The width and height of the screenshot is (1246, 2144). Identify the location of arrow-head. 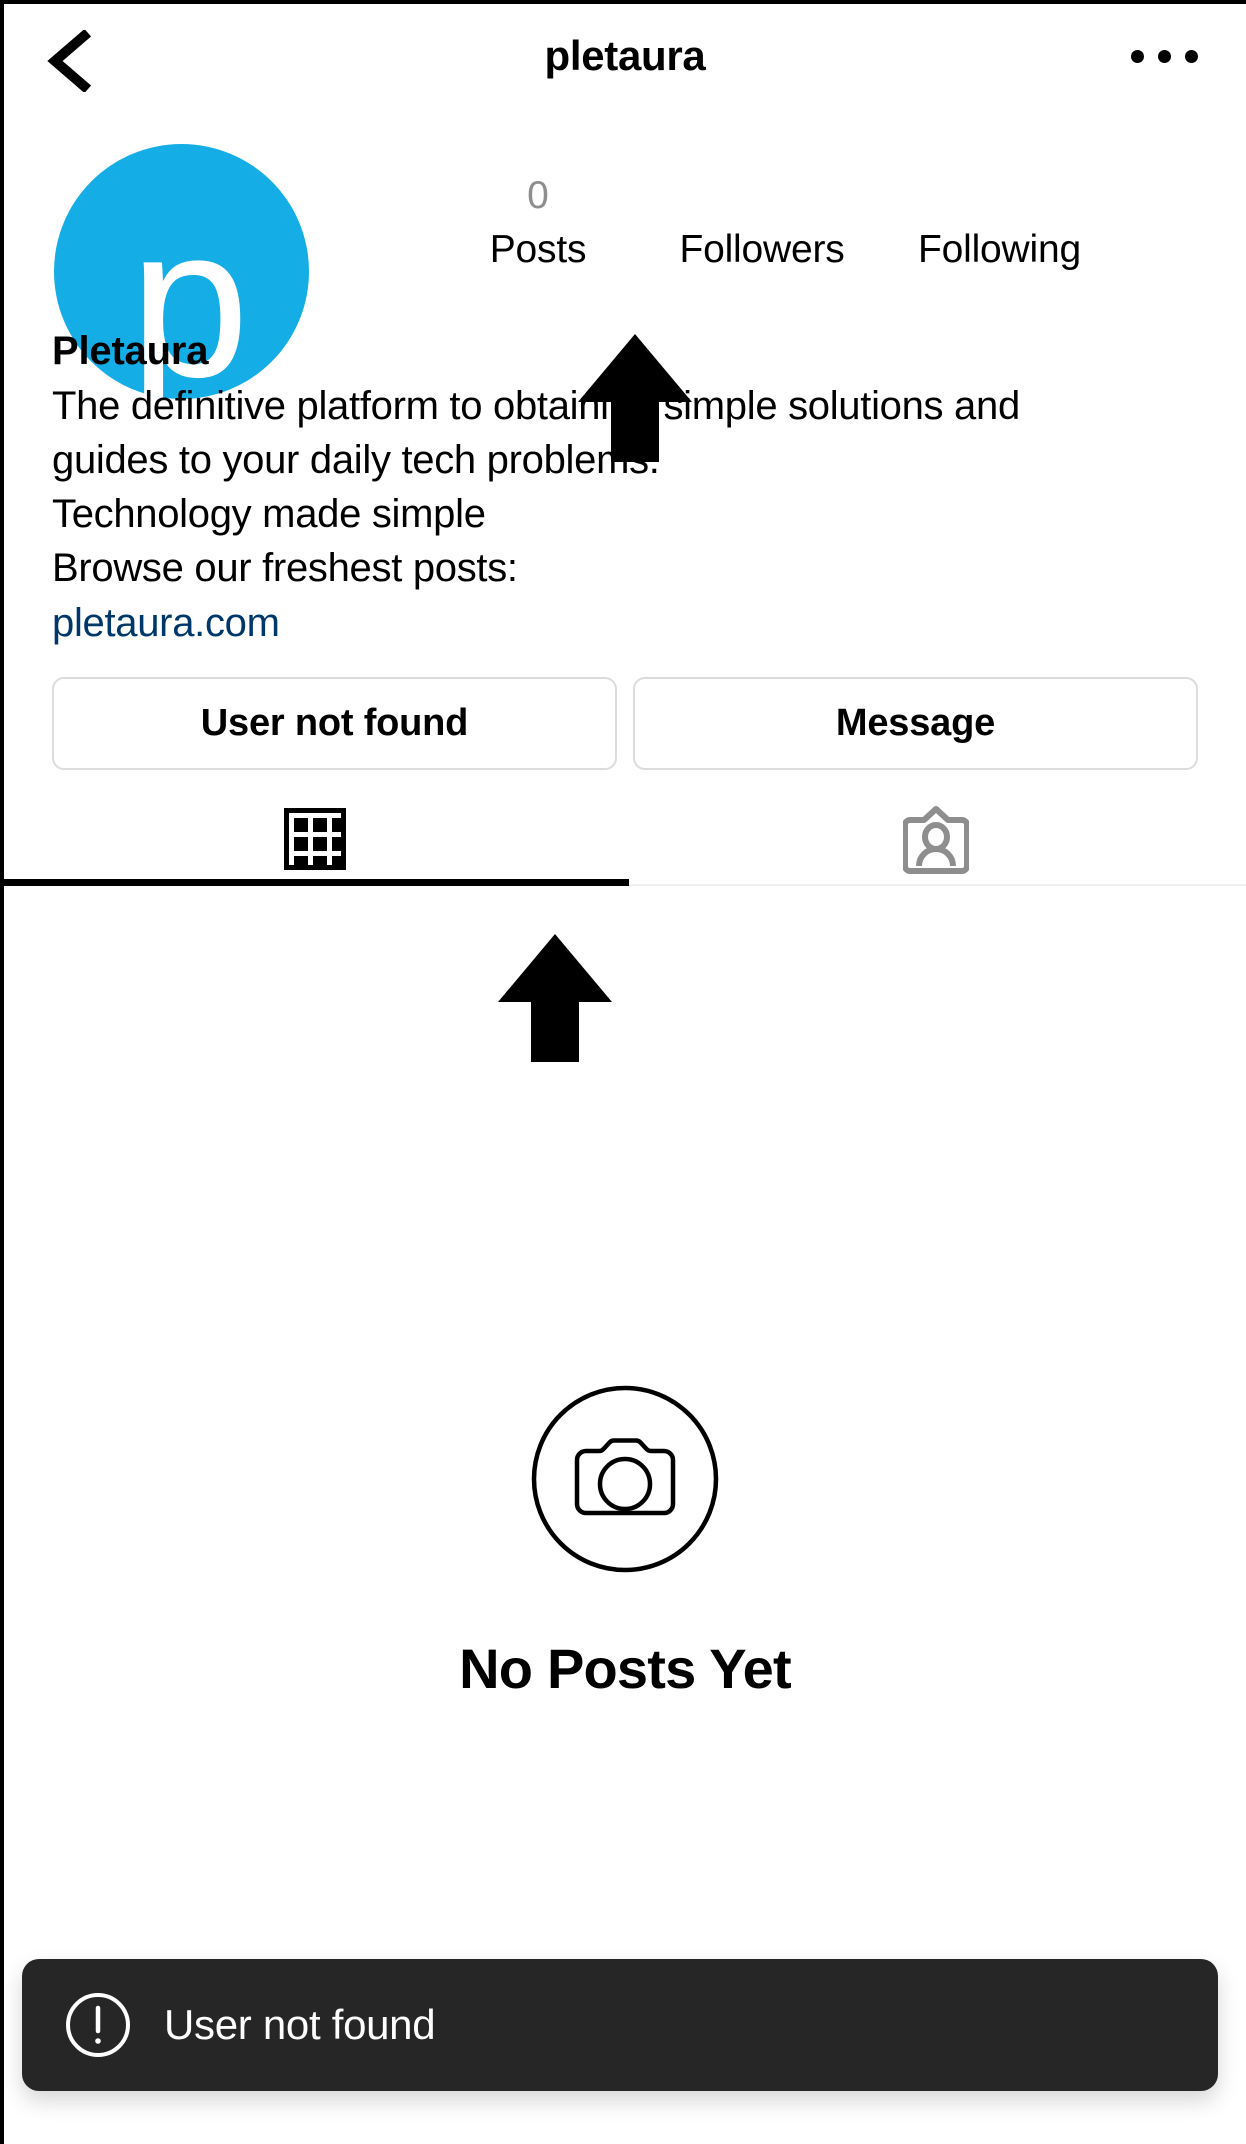
(555, 968).